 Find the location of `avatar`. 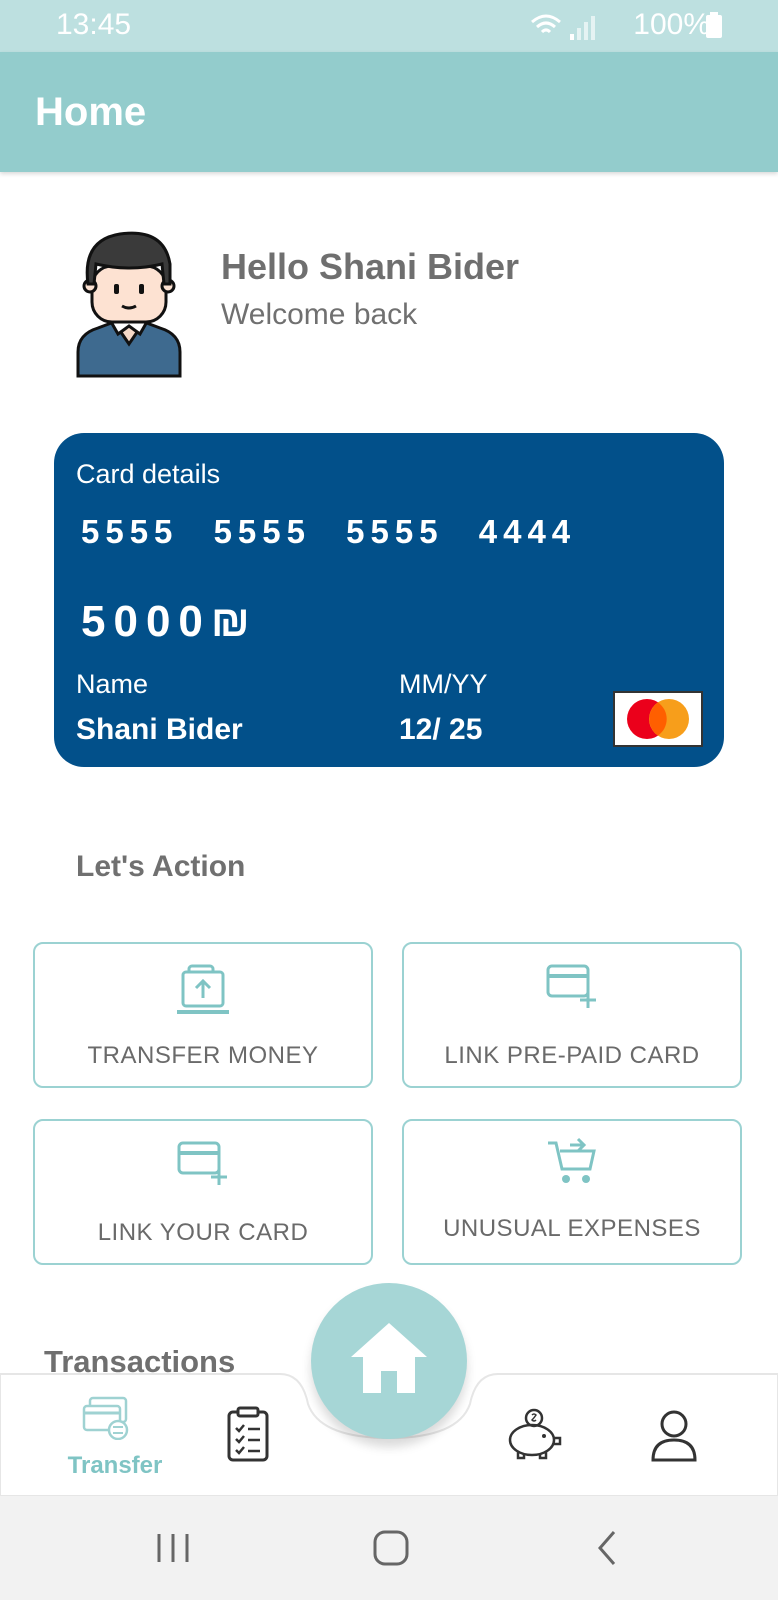

avatar is located at coordinates (129, 304).